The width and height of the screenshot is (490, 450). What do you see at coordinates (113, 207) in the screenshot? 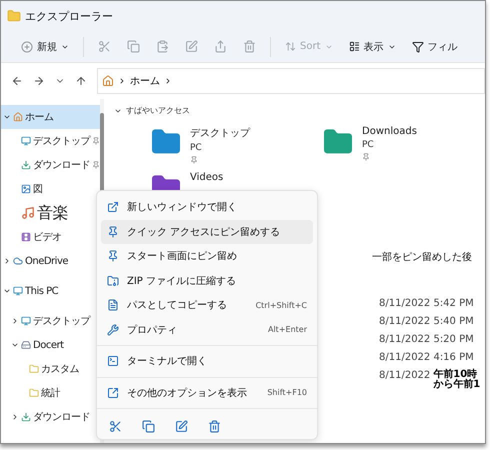
I see `open-window-icon` at bounding box center [113, 207].